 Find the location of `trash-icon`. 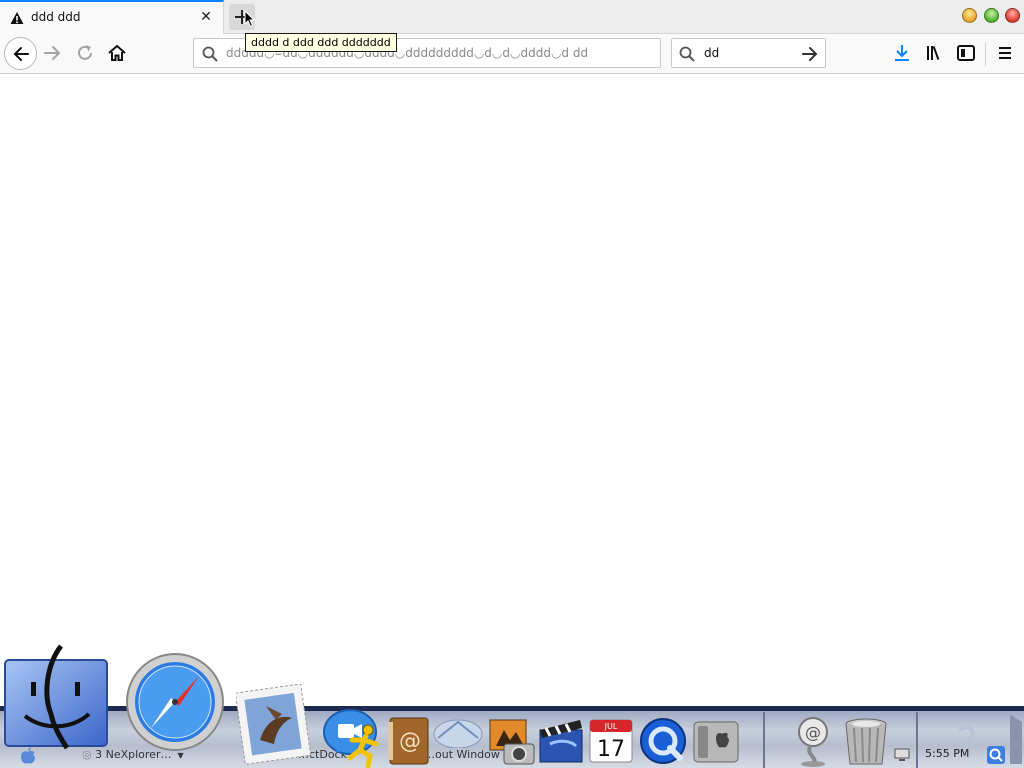

trash-icon is located at coordinates (866, 742).